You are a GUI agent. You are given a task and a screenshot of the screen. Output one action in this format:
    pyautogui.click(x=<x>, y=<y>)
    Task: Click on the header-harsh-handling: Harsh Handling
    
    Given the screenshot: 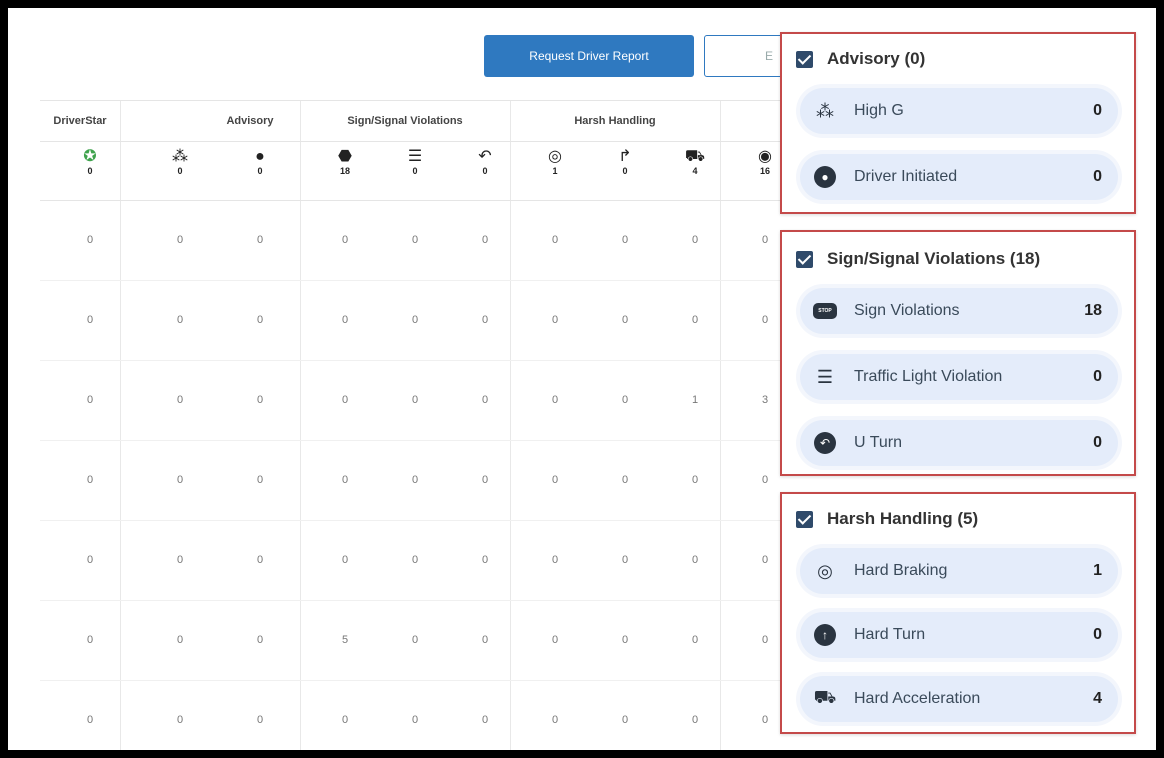 What is the action you would take?
    pyautogui.click(x=615, y=121)
    